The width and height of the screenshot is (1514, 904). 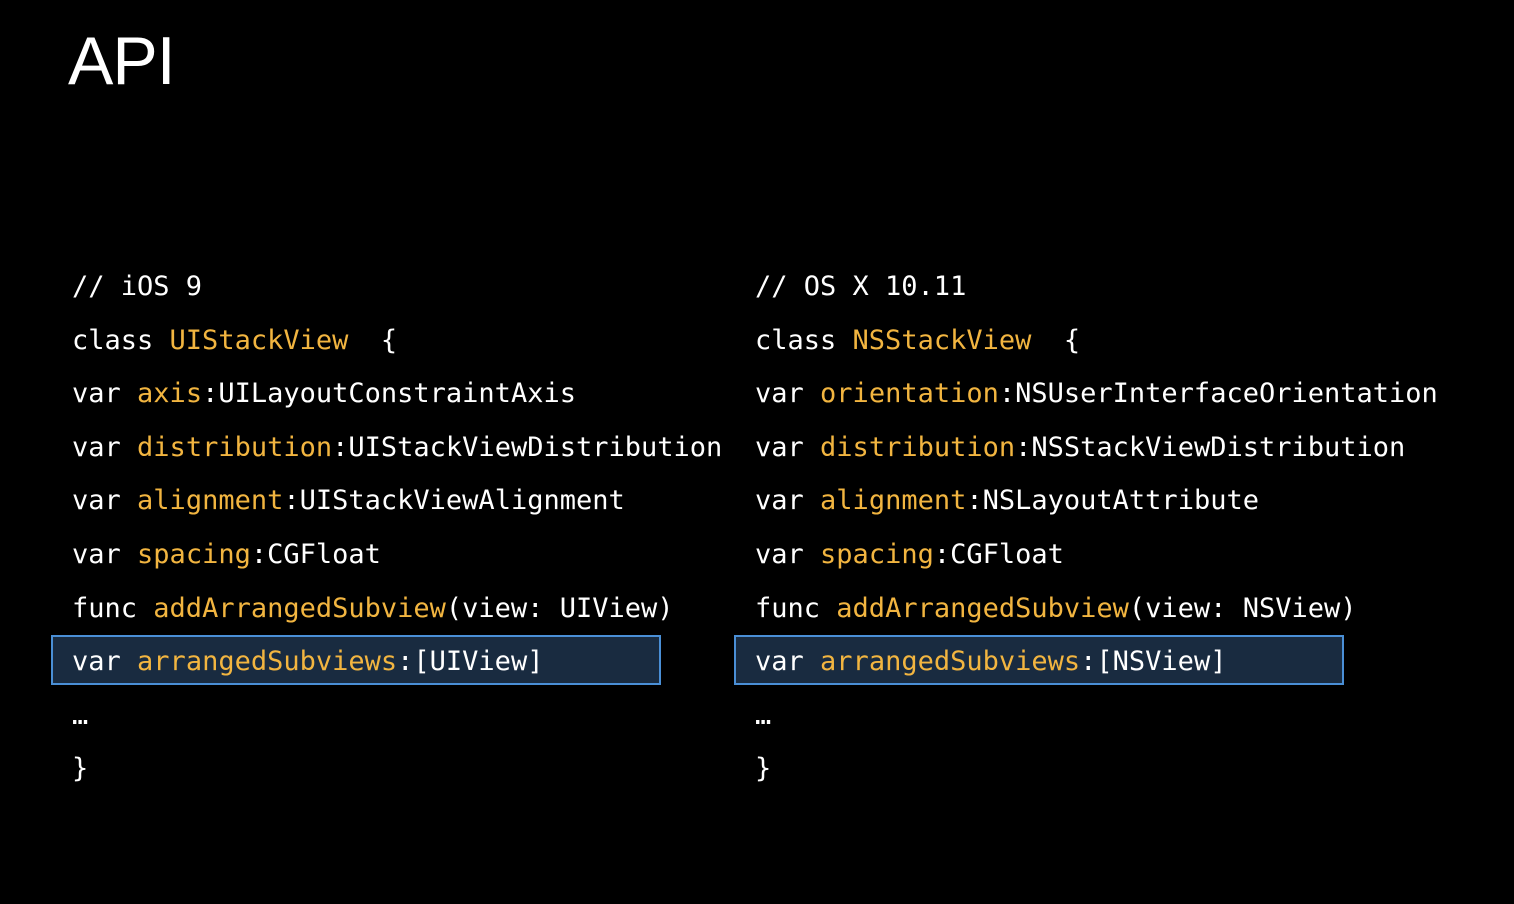 What do you see at coordinates (1007, 501) in the screenshot?
I see `code-line-alignment: var alignment:NSLayoutAttribute` at bounding box center [1007, 501].